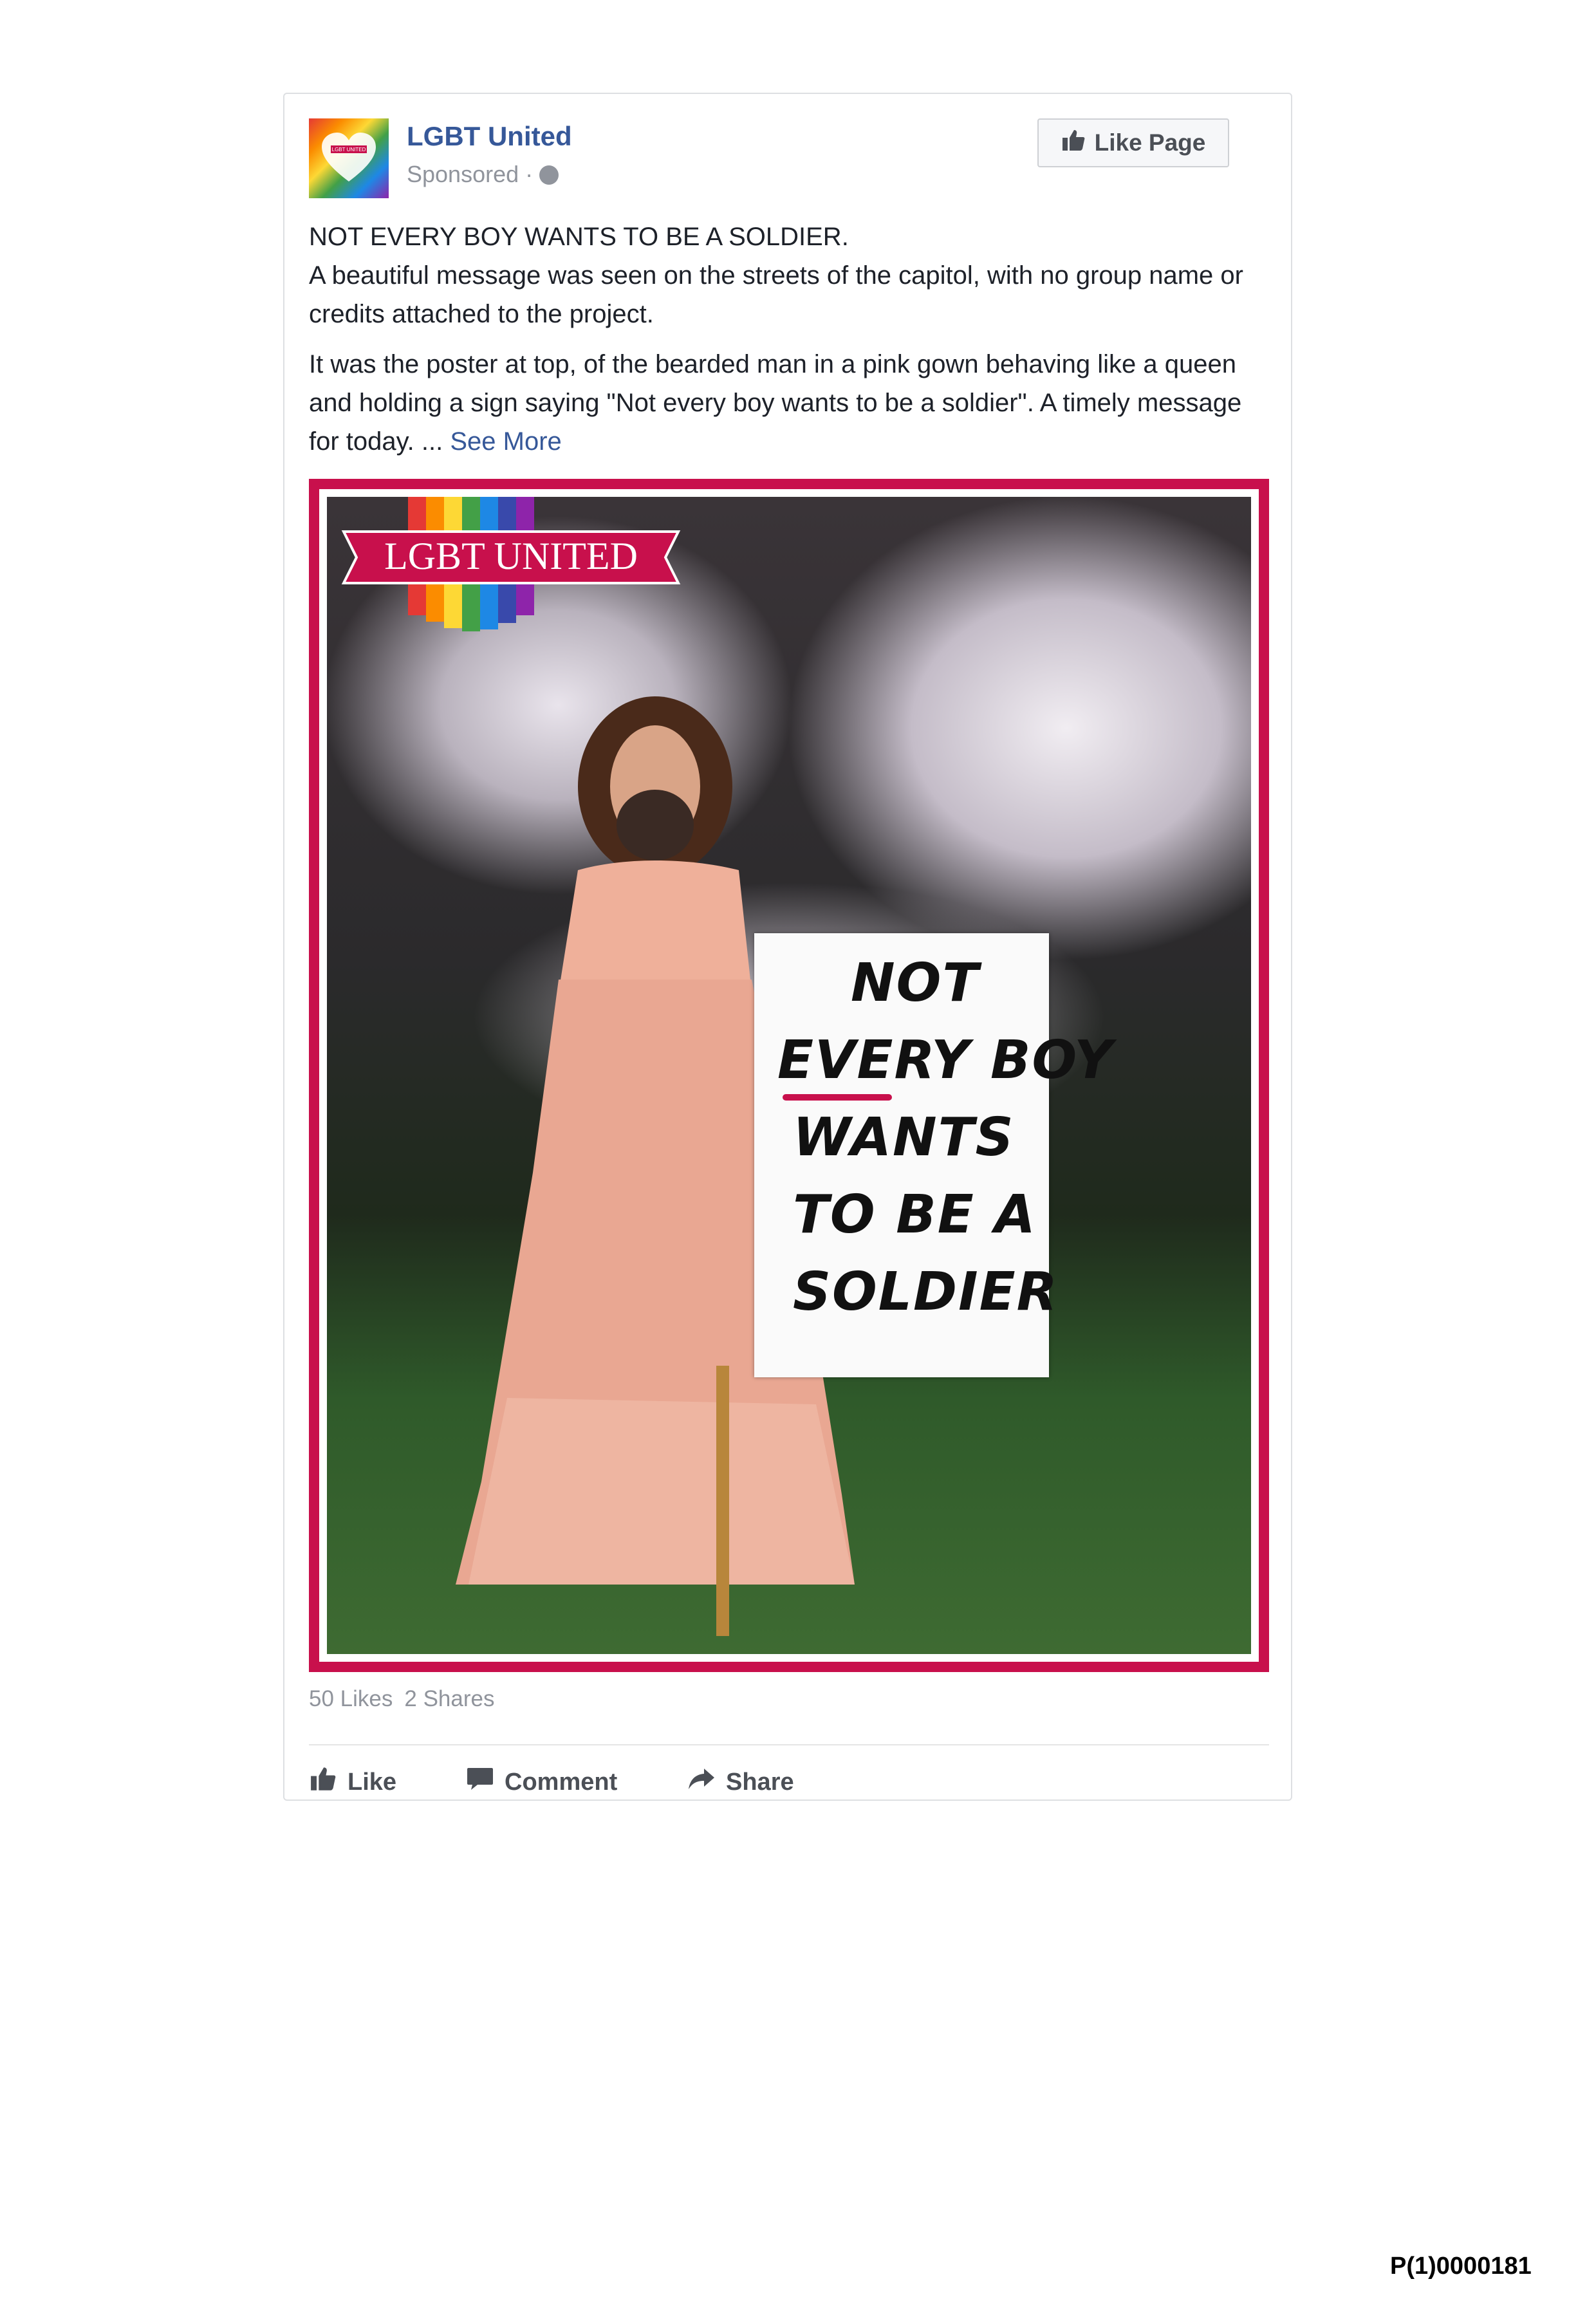 This screenshot has width=1596, height=2306. I want to click on post-headline: NOT EVERY BOY WANTS TO BE A SOLDIER., so click(579, 237).